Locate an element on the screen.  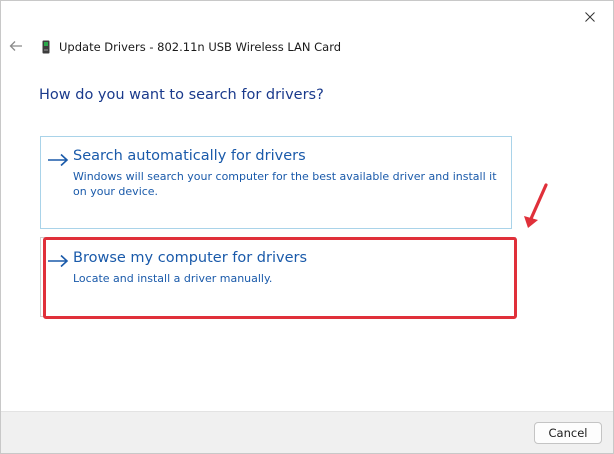
dialog-footer: Cancel is located at coordinates (307, 432).